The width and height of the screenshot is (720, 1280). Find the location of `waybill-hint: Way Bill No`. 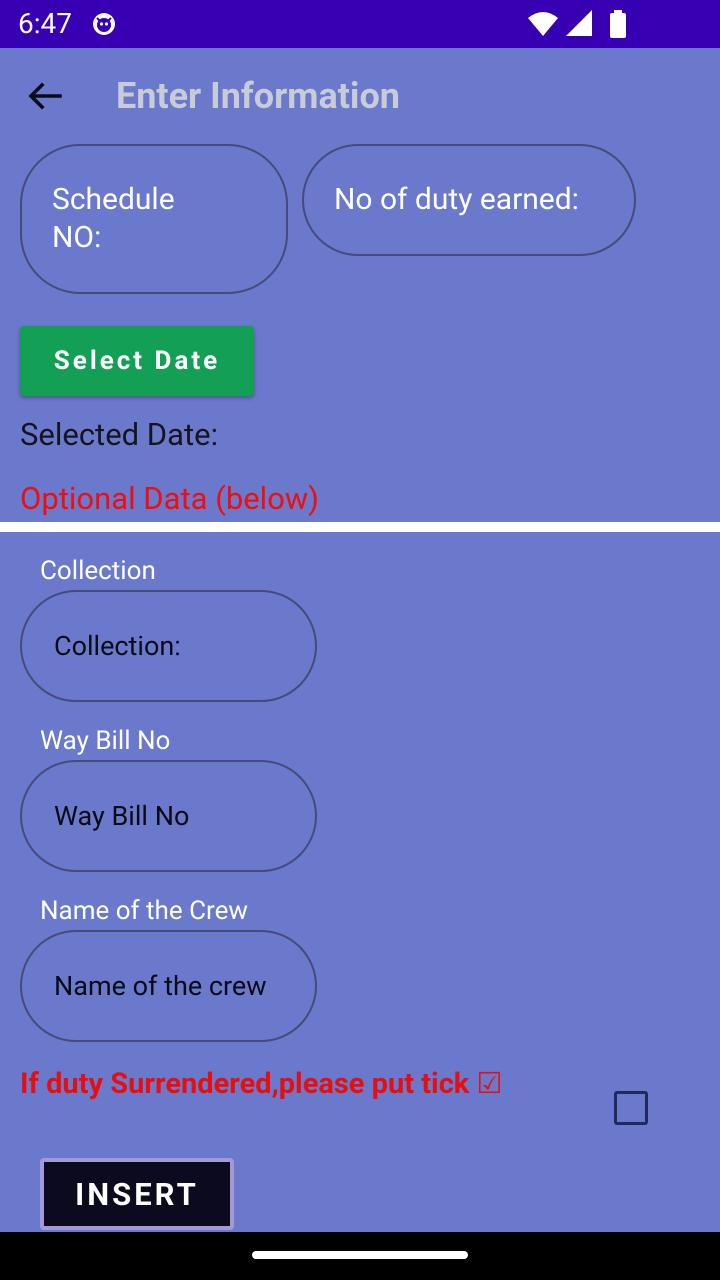

waybill-hint: Way Bill No is located at coordinates (122, 816).